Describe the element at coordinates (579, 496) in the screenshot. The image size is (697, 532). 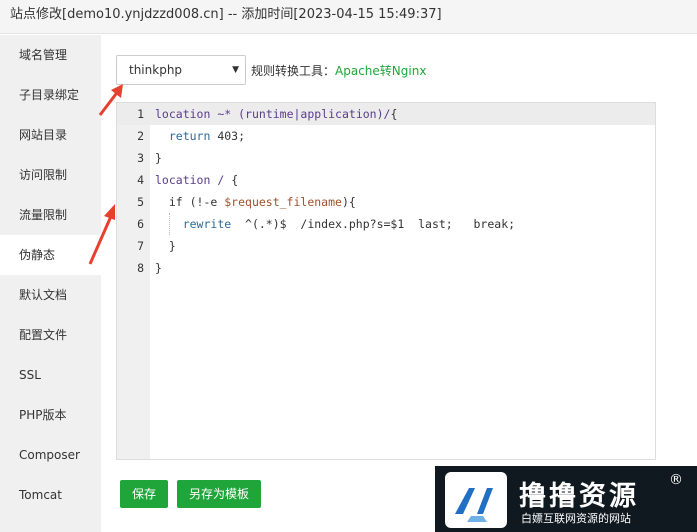
I see `logo-title: 撸撸资源` at that location.